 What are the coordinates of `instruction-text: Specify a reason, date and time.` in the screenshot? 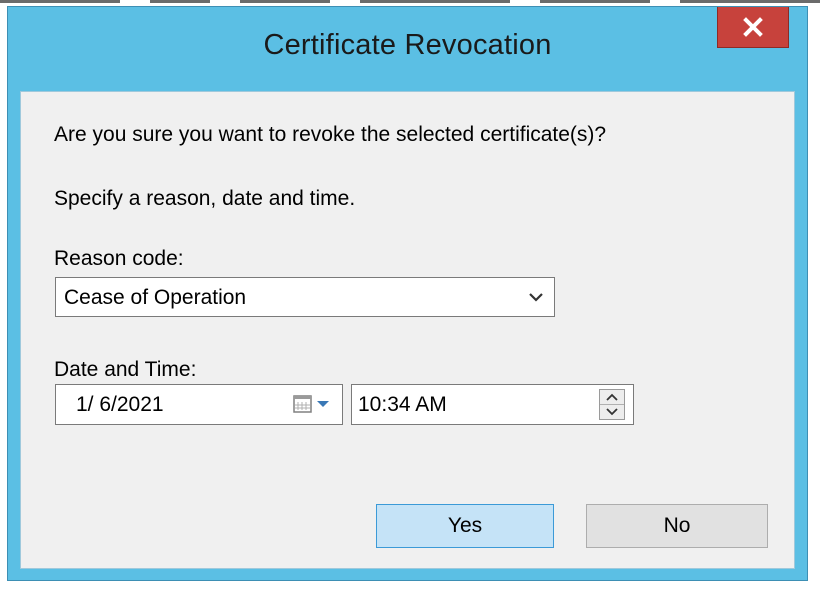 It's located at (205, 198).